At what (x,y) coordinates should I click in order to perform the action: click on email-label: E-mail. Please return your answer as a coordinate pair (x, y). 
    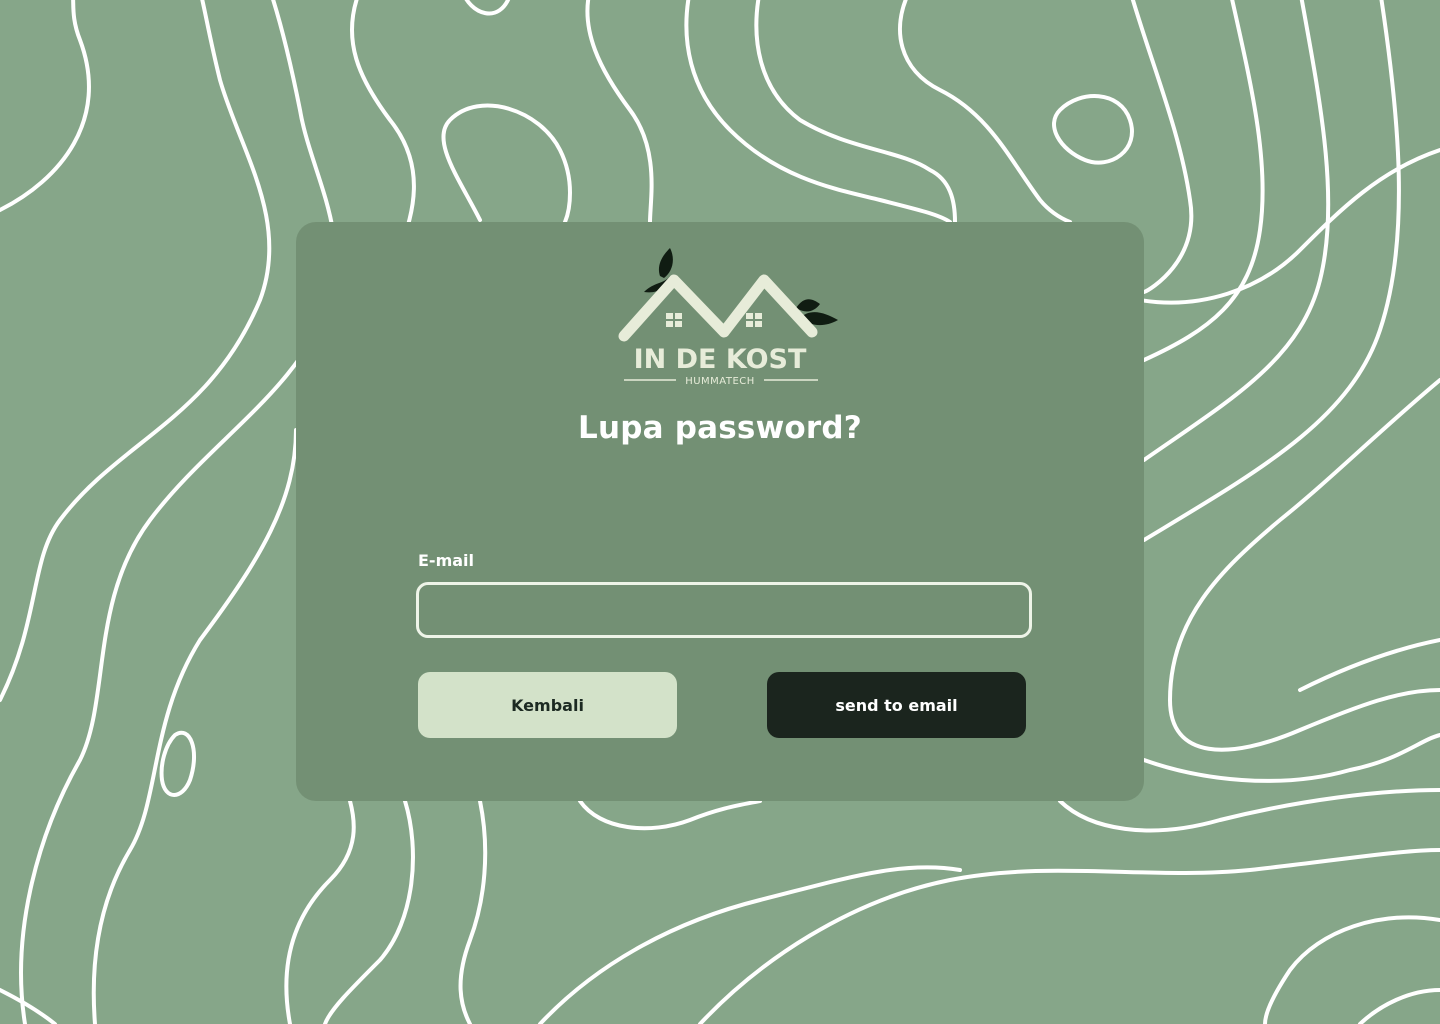
    Looking at the image, I should click on (446, 560).